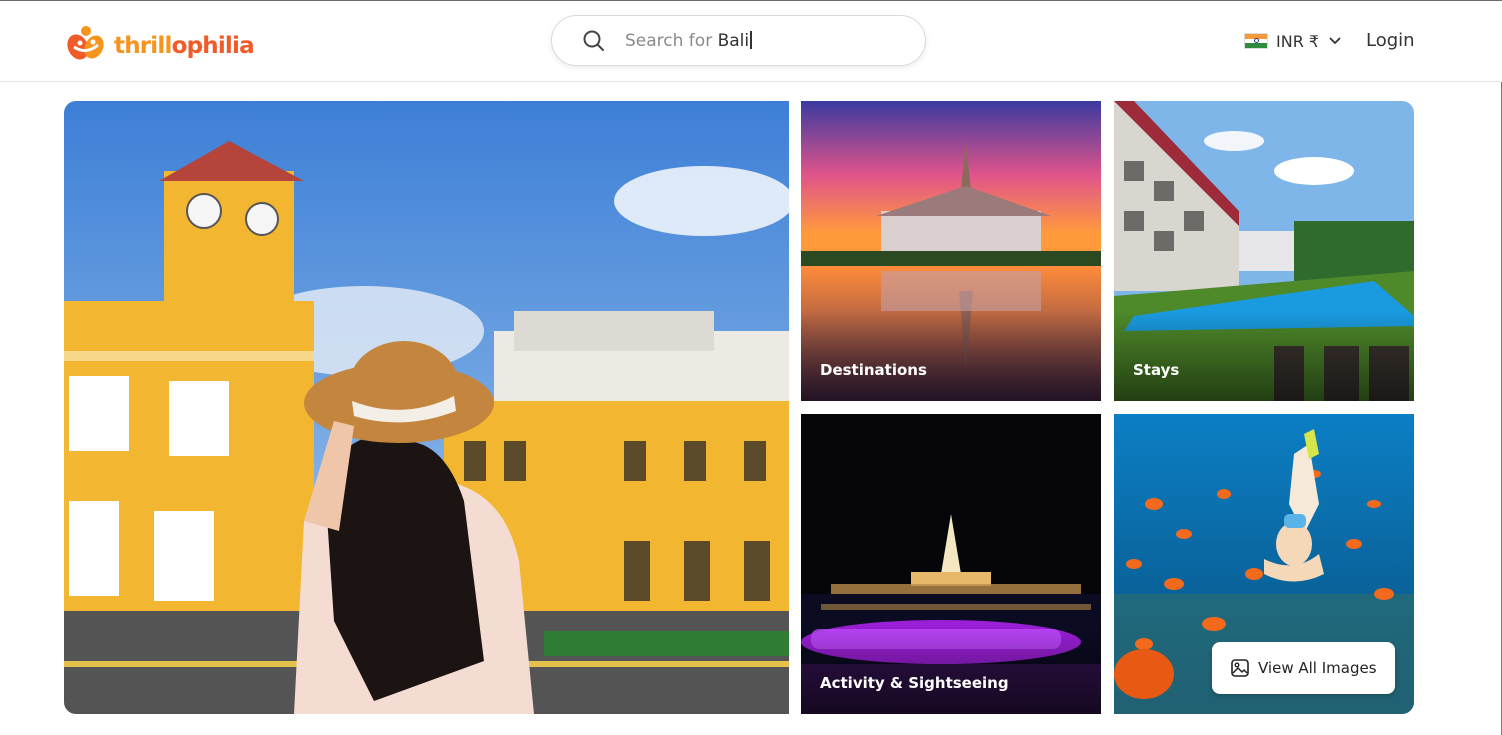 This screenshot has width=1502, height=735. I want to click on logo-wordmark: thrillophilia, so click(184, 46).